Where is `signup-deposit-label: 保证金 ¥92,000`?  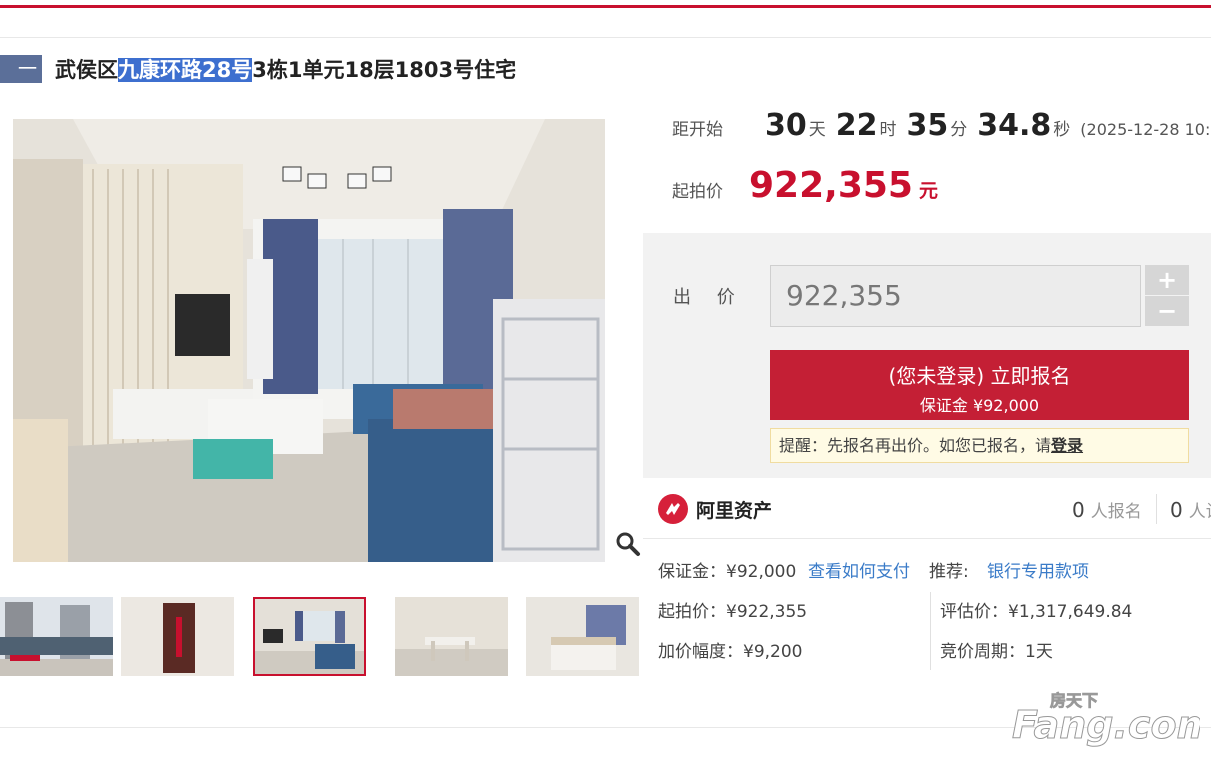
signup-deposit-label: 保证金 ¥92,000 is located at coordinates (979, 405).